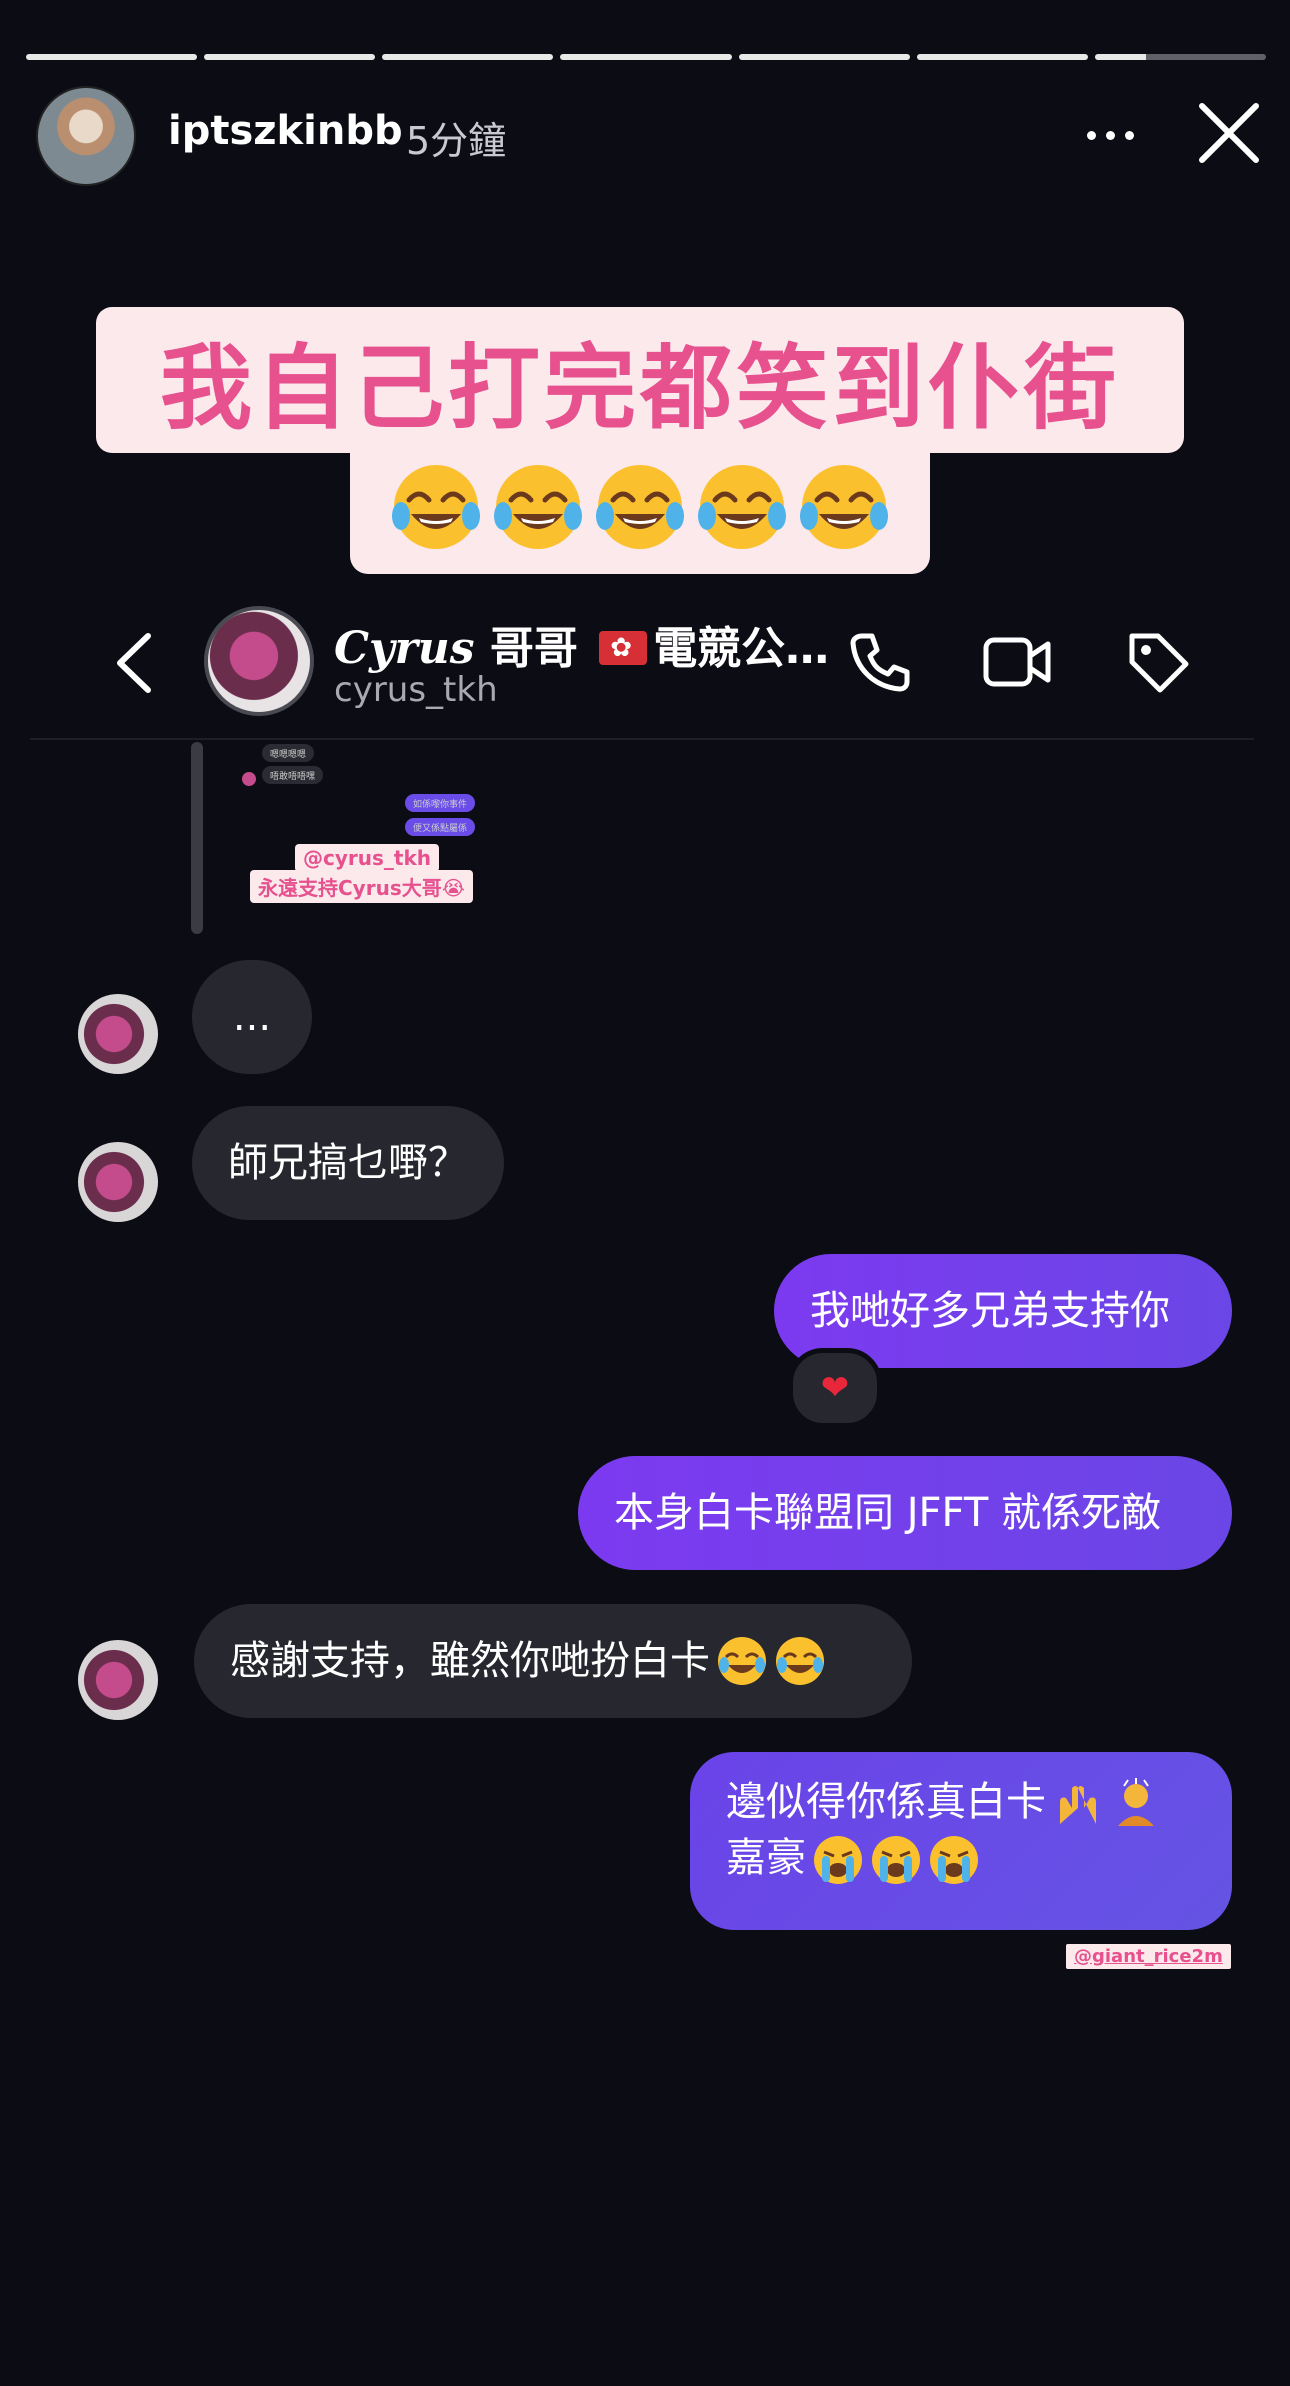 The image size is (1290, 2386). What do you see at coordinates (766, 1858) in the screenshot?
I see `message-text: 嘉豪` at bounding box center [766, 1858].